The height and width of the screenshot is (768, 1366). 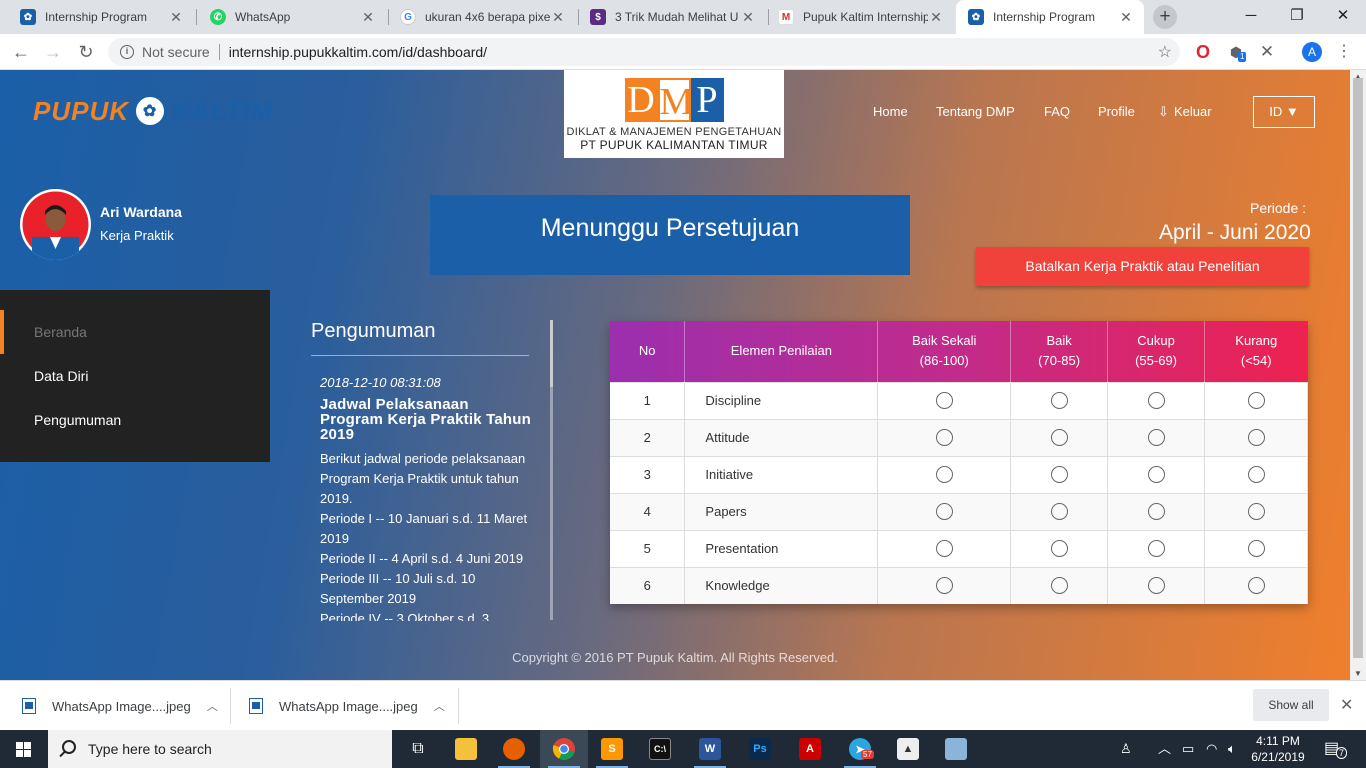 I want to click on battery-icon: ▭, so click(x=1188, y=749).